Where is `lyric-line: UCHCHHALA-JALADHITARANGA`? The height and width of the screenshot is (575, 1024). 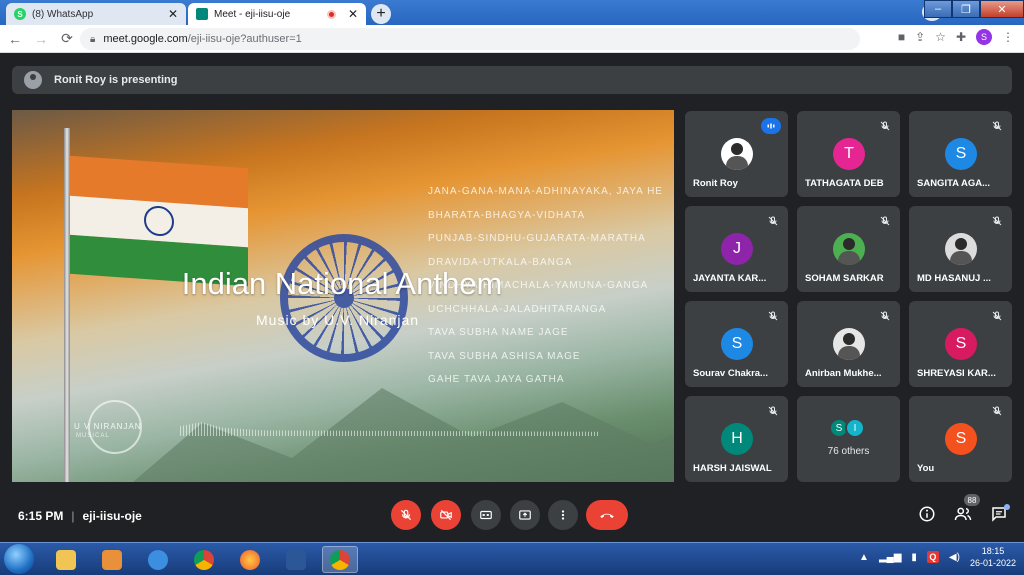
lyric-line: UCHCHHALA-JALADHITARANGA is located at coordinates (517, 309).